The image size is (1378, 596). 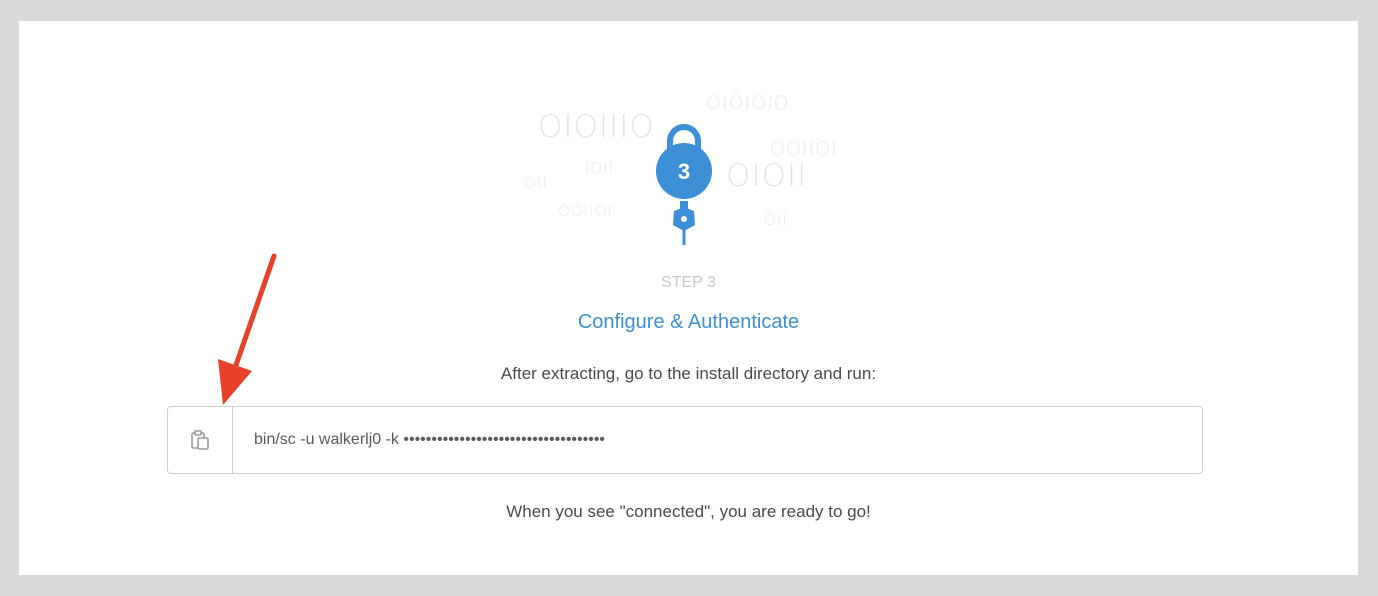 I want to click on binary-decoration: OIOII, so click(x=767, y=176).